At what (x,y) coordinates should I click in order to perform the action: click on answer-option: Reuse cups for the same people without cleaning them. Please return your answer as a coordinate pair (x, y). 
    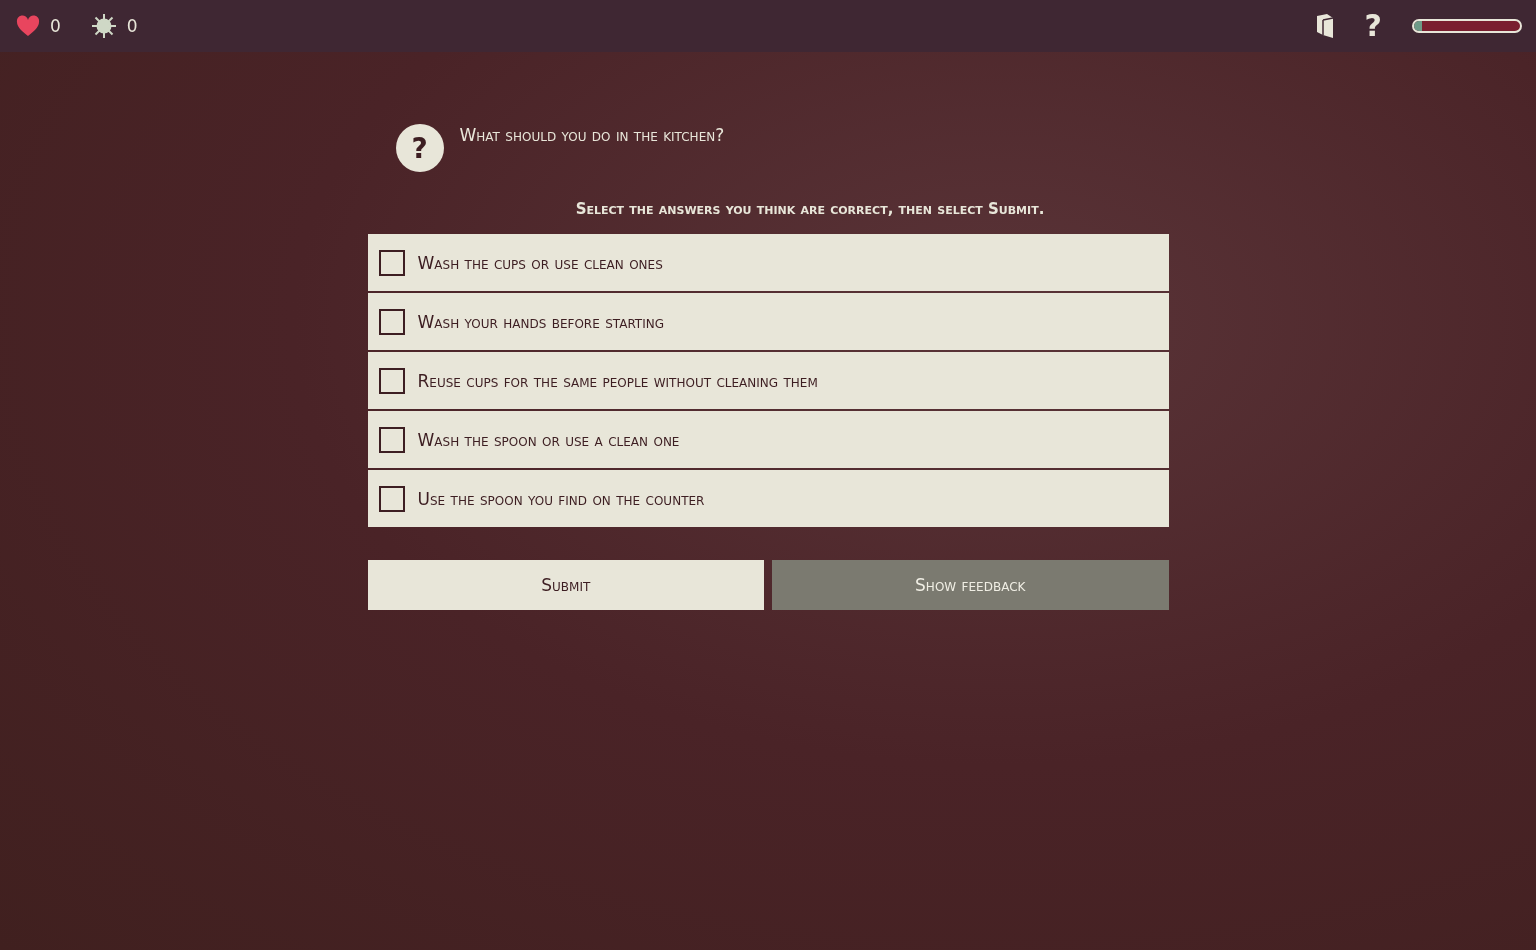
    Looking at the image, I should click on (768, 380).